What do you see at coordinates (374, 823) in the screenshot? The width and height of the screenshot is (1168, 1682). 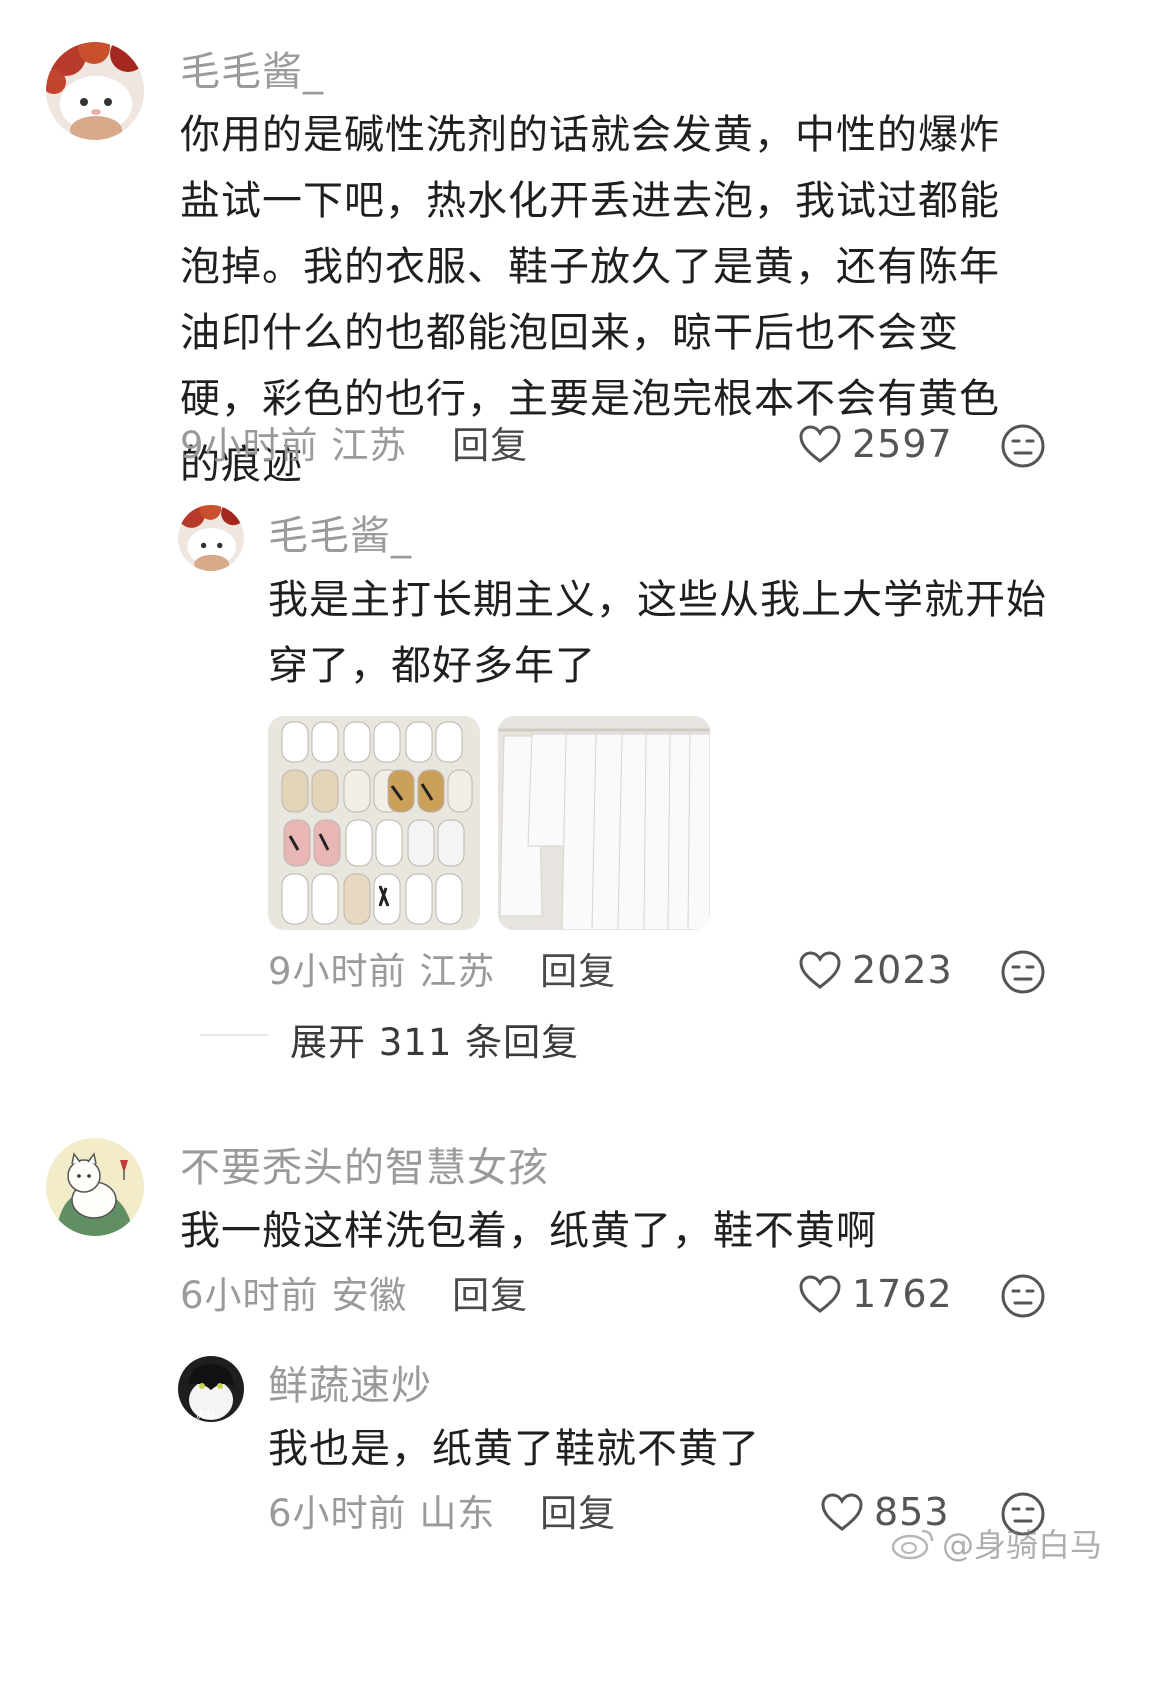 I see `reply-image-shoes` at bounding box center [374, 823].